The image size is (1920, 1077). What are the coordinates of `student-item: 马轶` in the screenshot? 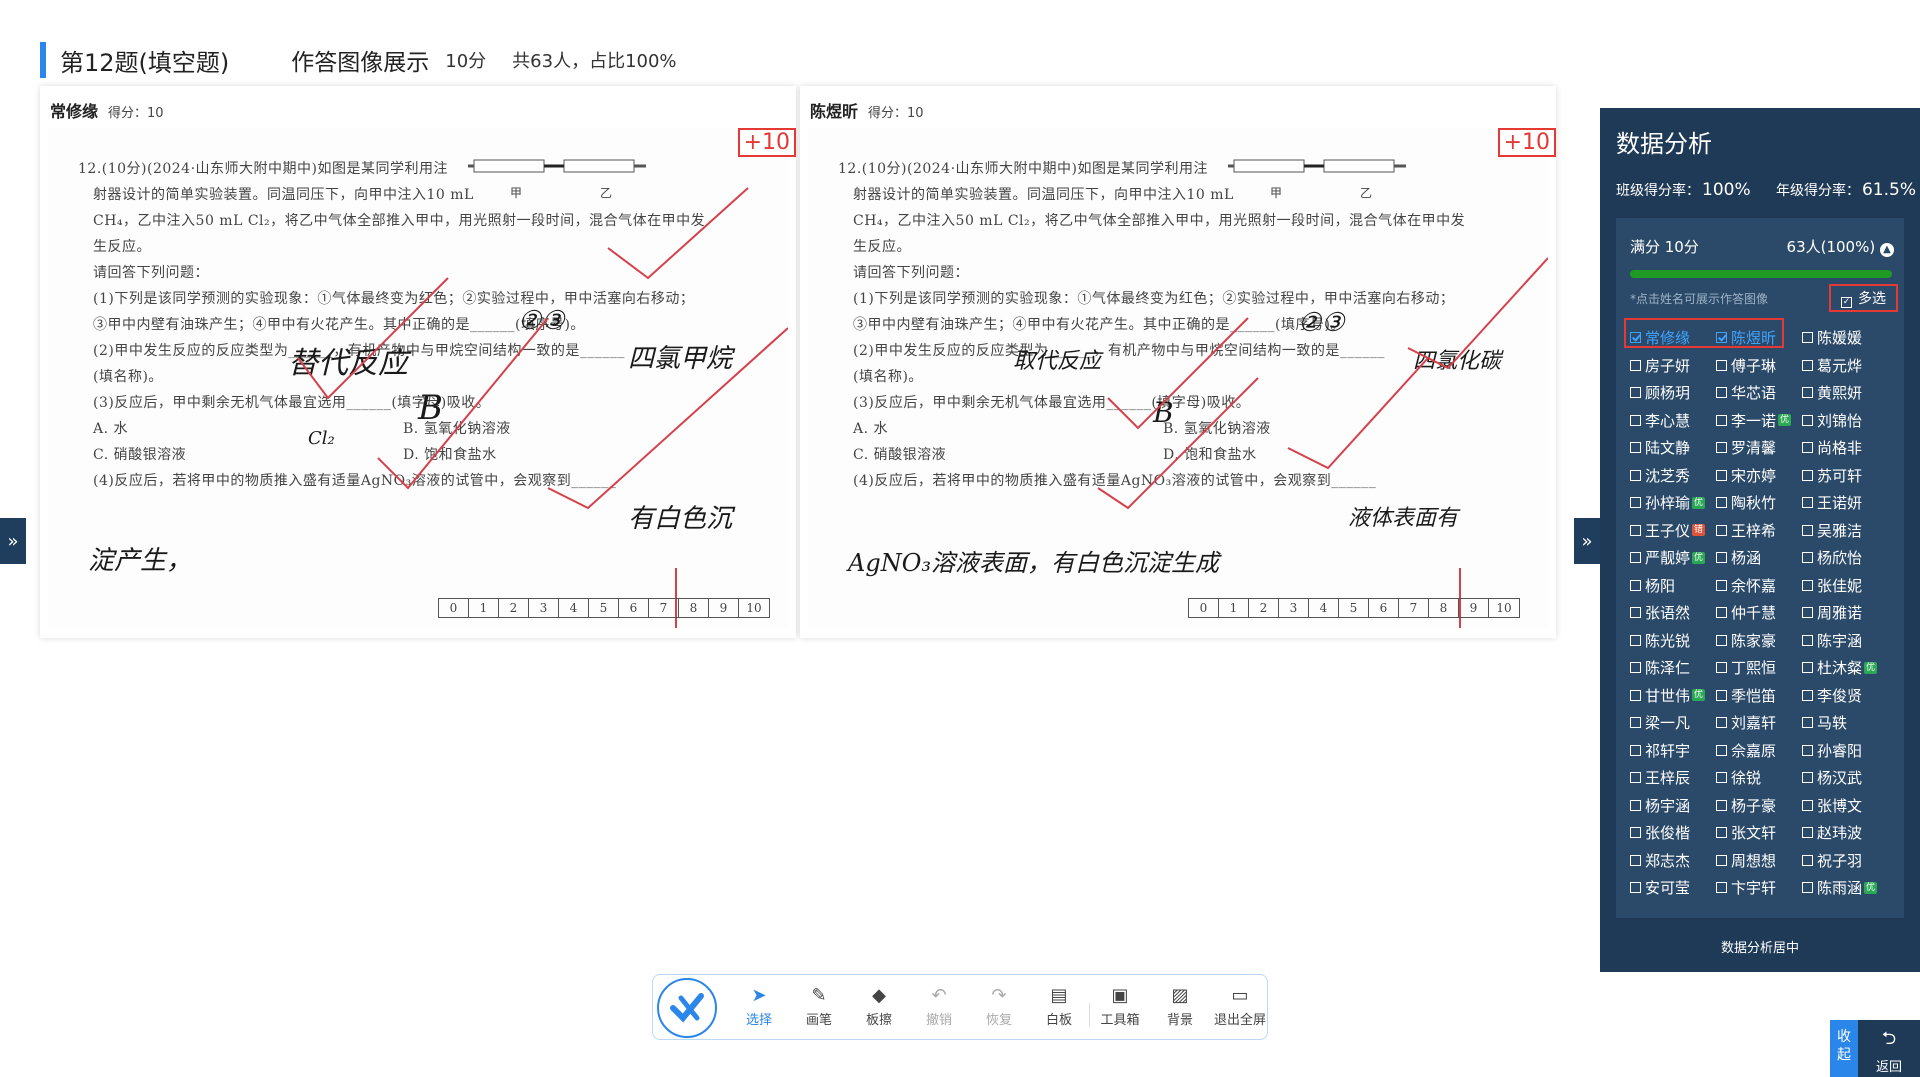 It's located at (1850, 723).